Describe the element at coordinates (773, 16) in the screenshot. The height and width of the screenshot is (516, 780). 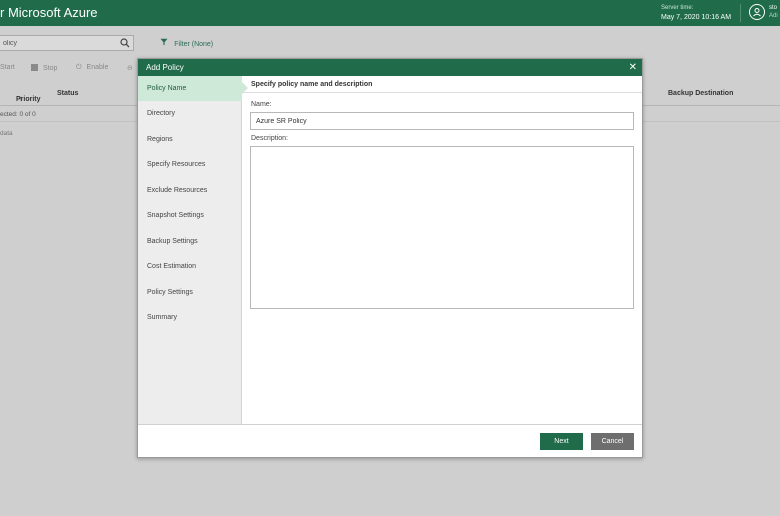
I see `user-role: Adi` at that location.